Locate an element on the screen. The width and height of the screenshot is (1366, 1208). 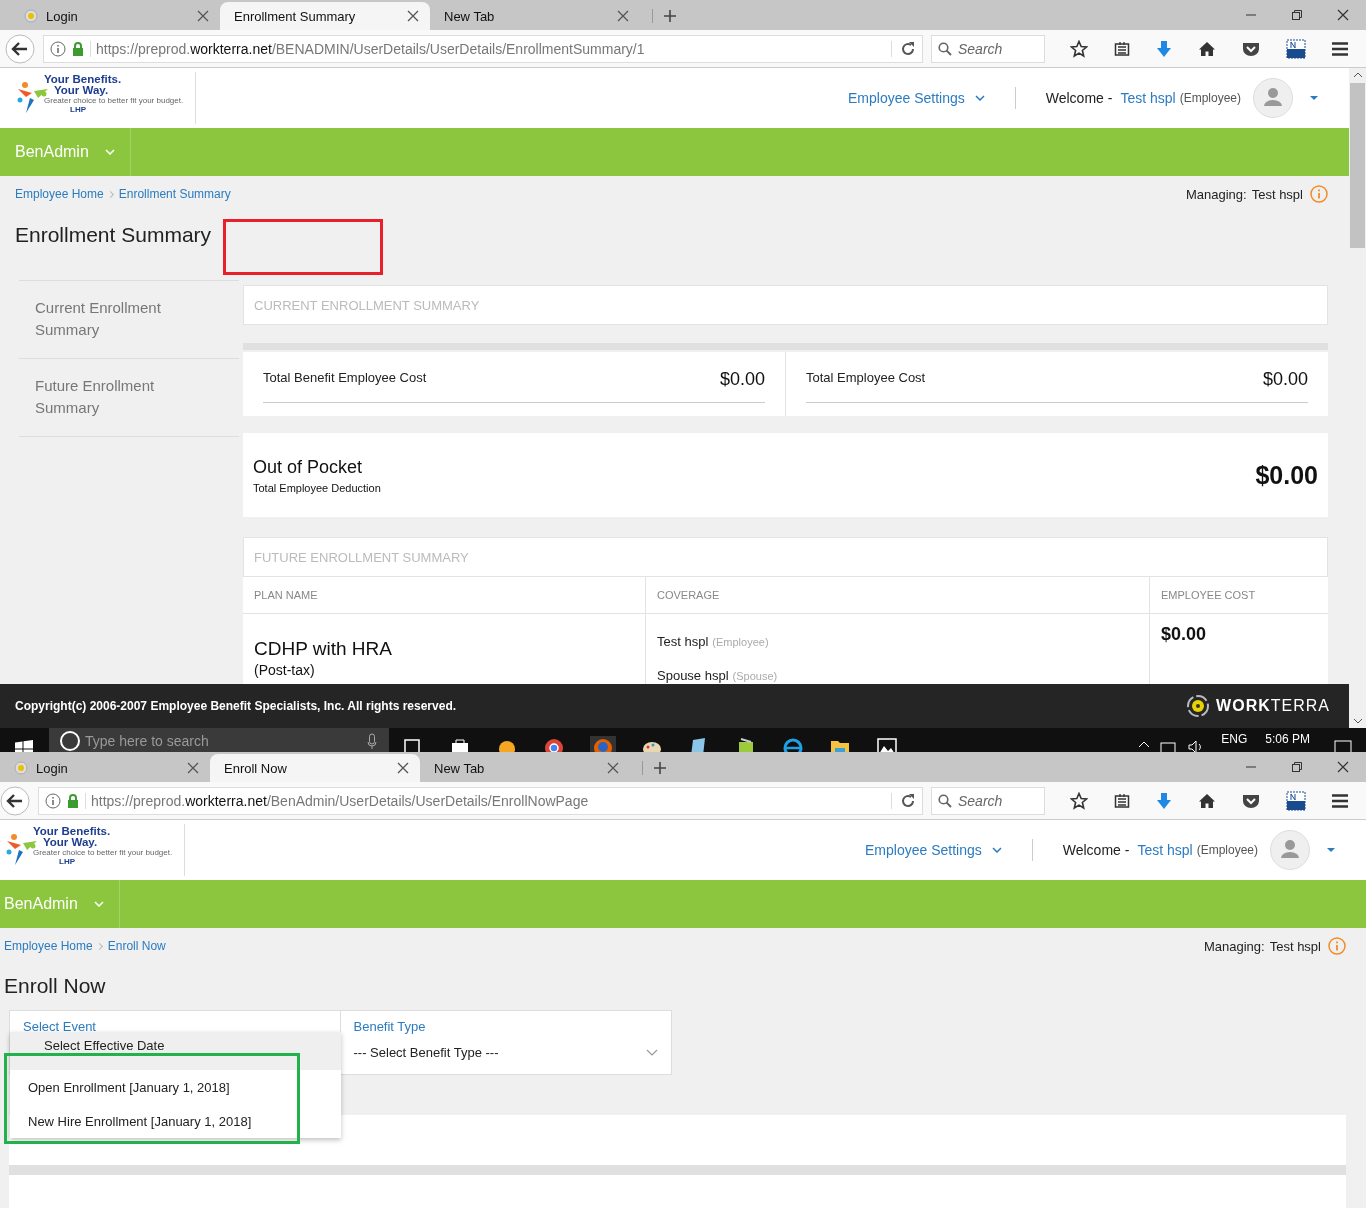
breadcrumb-link: Enrollment Summary is located at coordinates (174, 194).